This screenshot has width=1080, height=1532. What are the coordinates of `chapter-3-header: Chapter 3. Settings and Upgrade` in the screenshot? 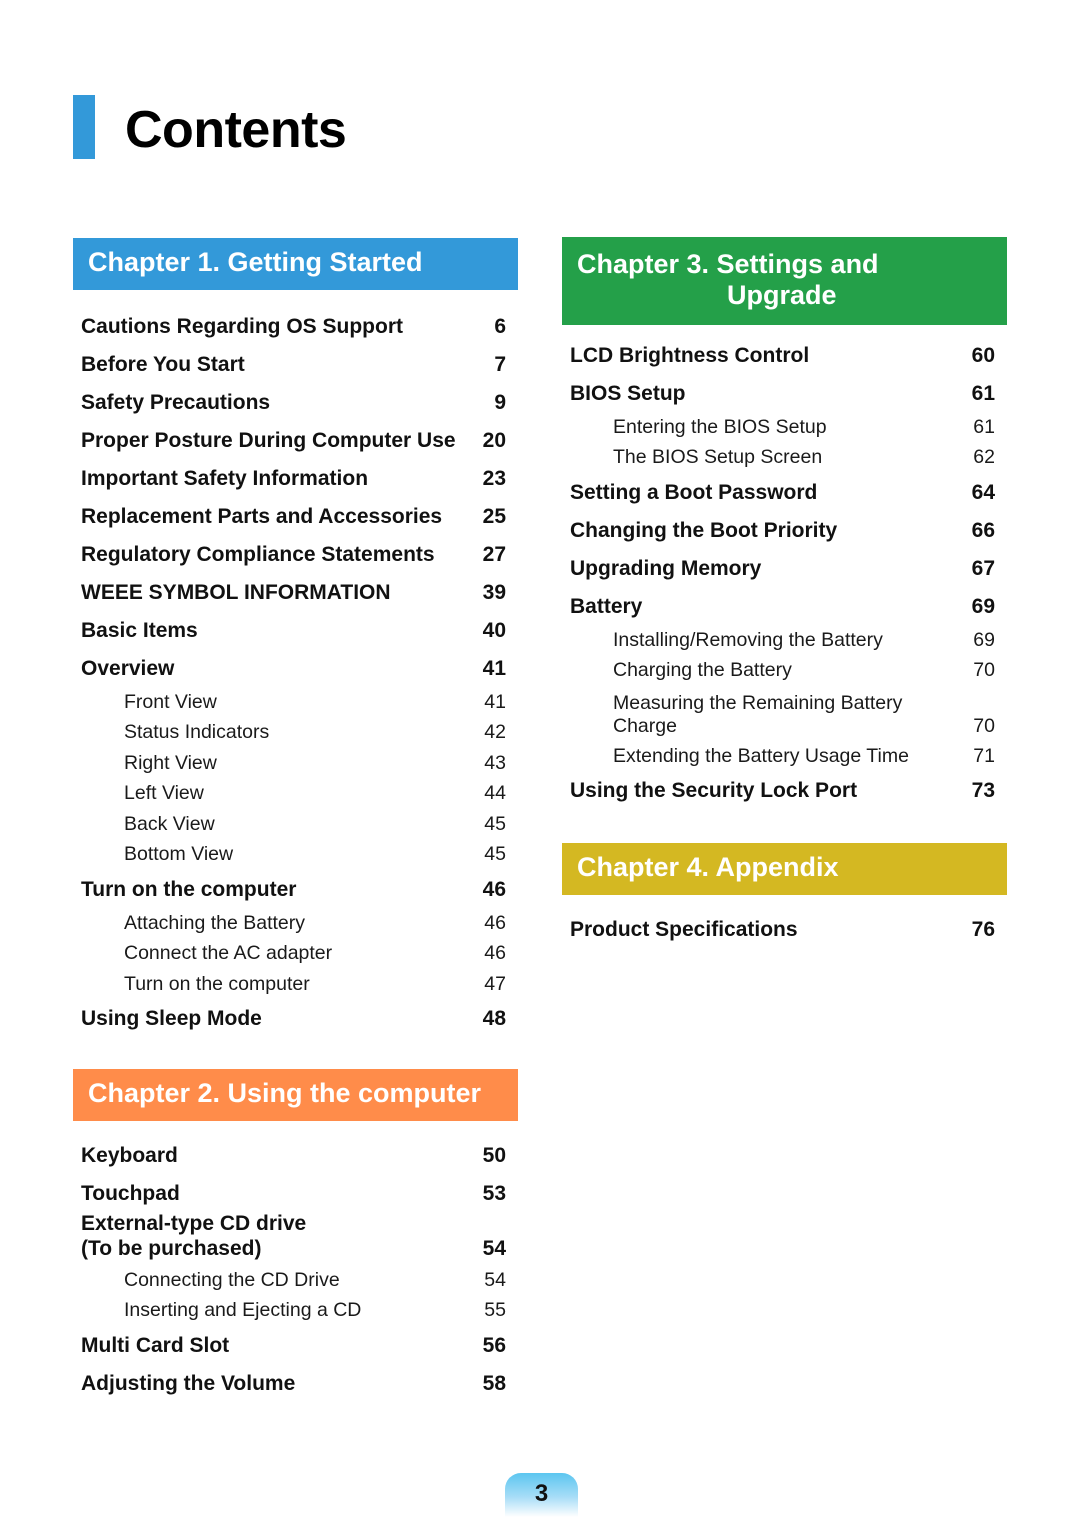 It's located at (784, 281).